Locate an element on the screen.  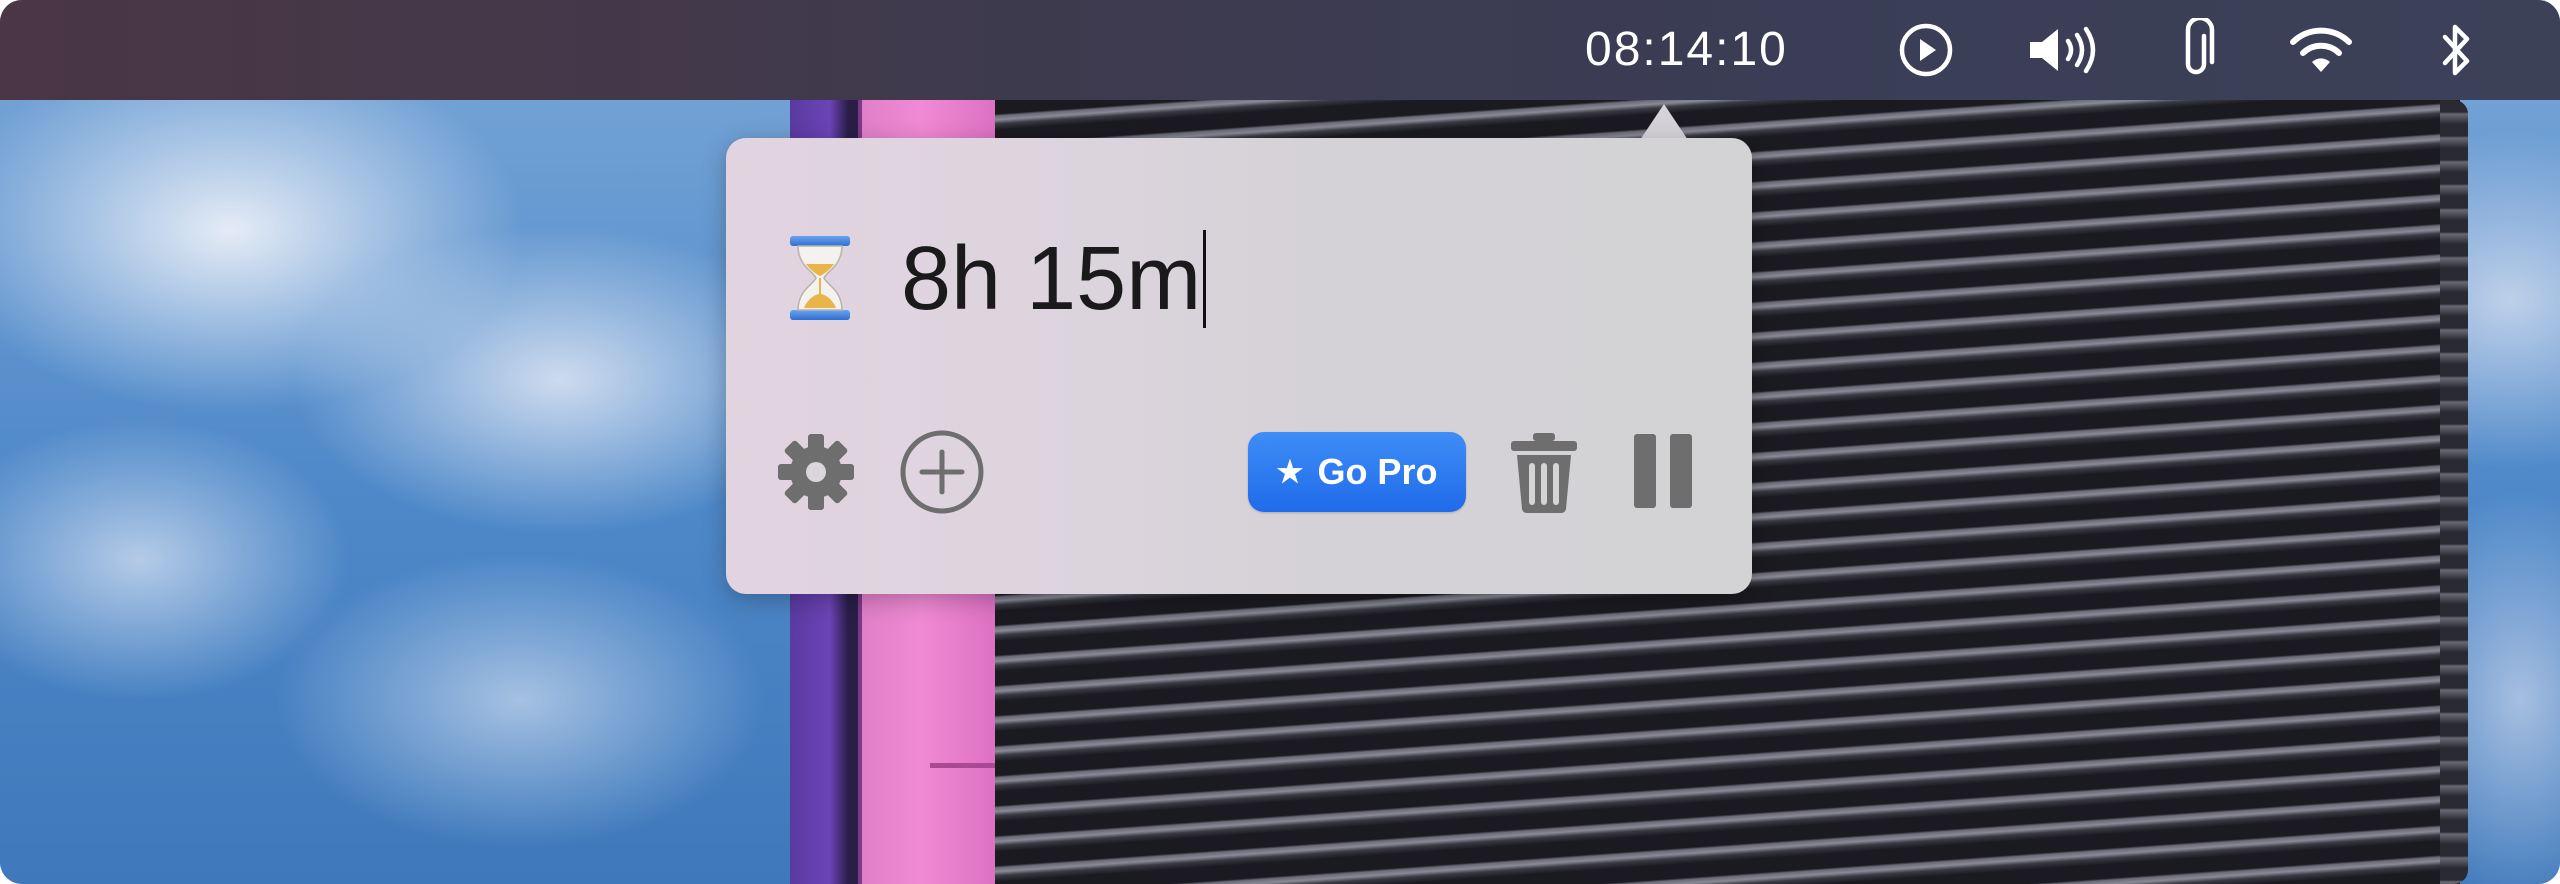
star-icon: ★ is located at coordinates (1290, 472).